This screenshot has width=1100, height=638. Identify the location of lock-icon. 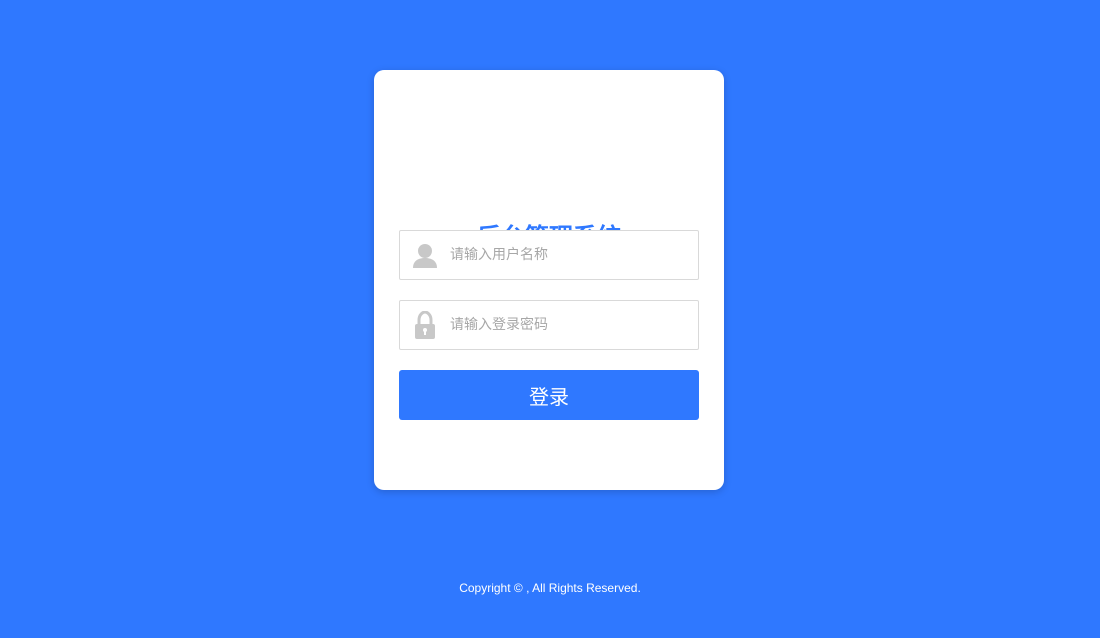
(425, 324).